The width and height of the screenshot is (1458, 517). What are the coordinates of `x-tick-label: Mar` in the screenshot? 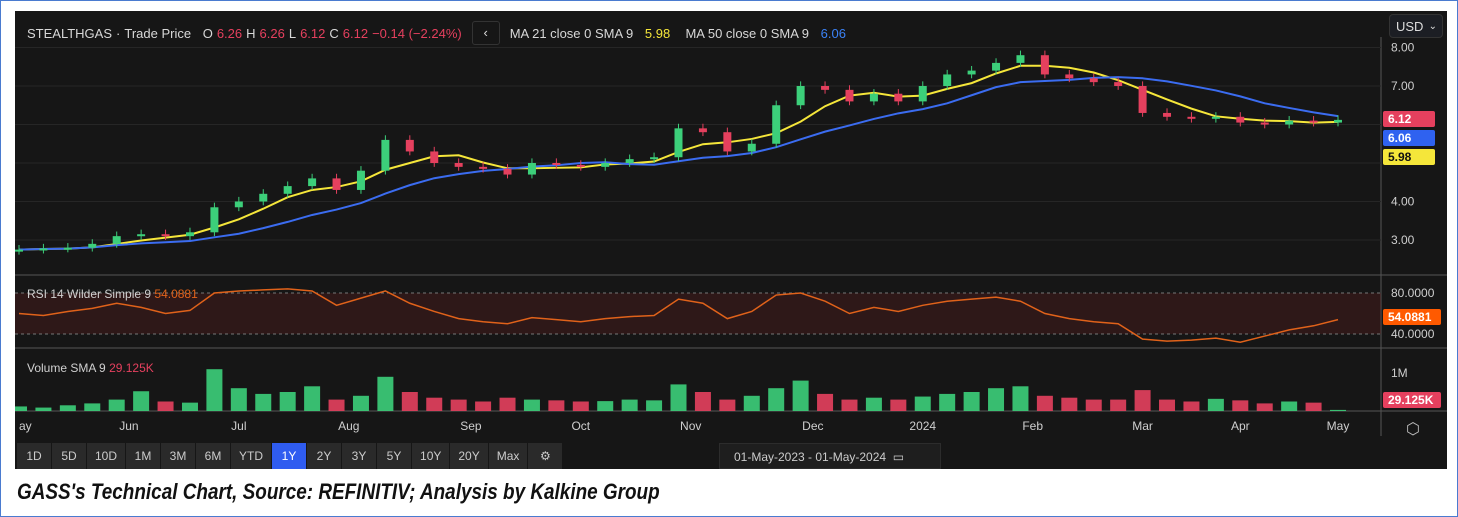 It's located at (1142, 426).